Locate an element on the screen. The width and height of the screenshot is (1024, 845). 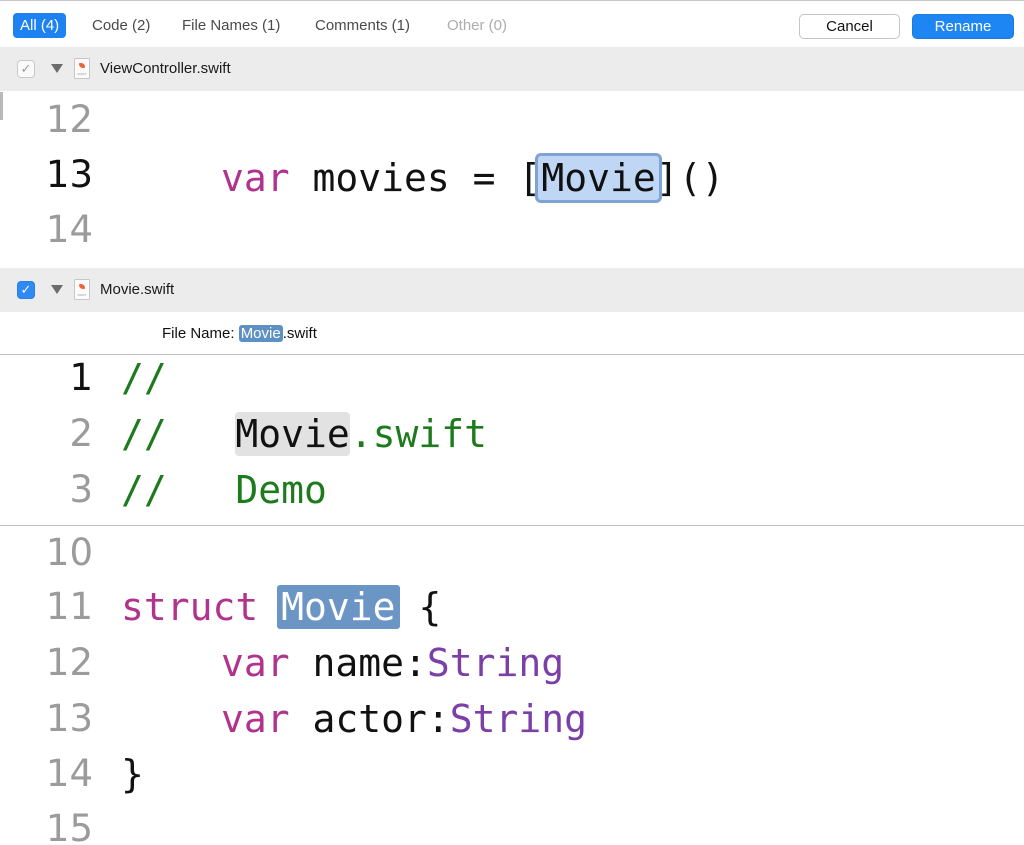
code-text: var actor:String is located at coordinates (404, 719).